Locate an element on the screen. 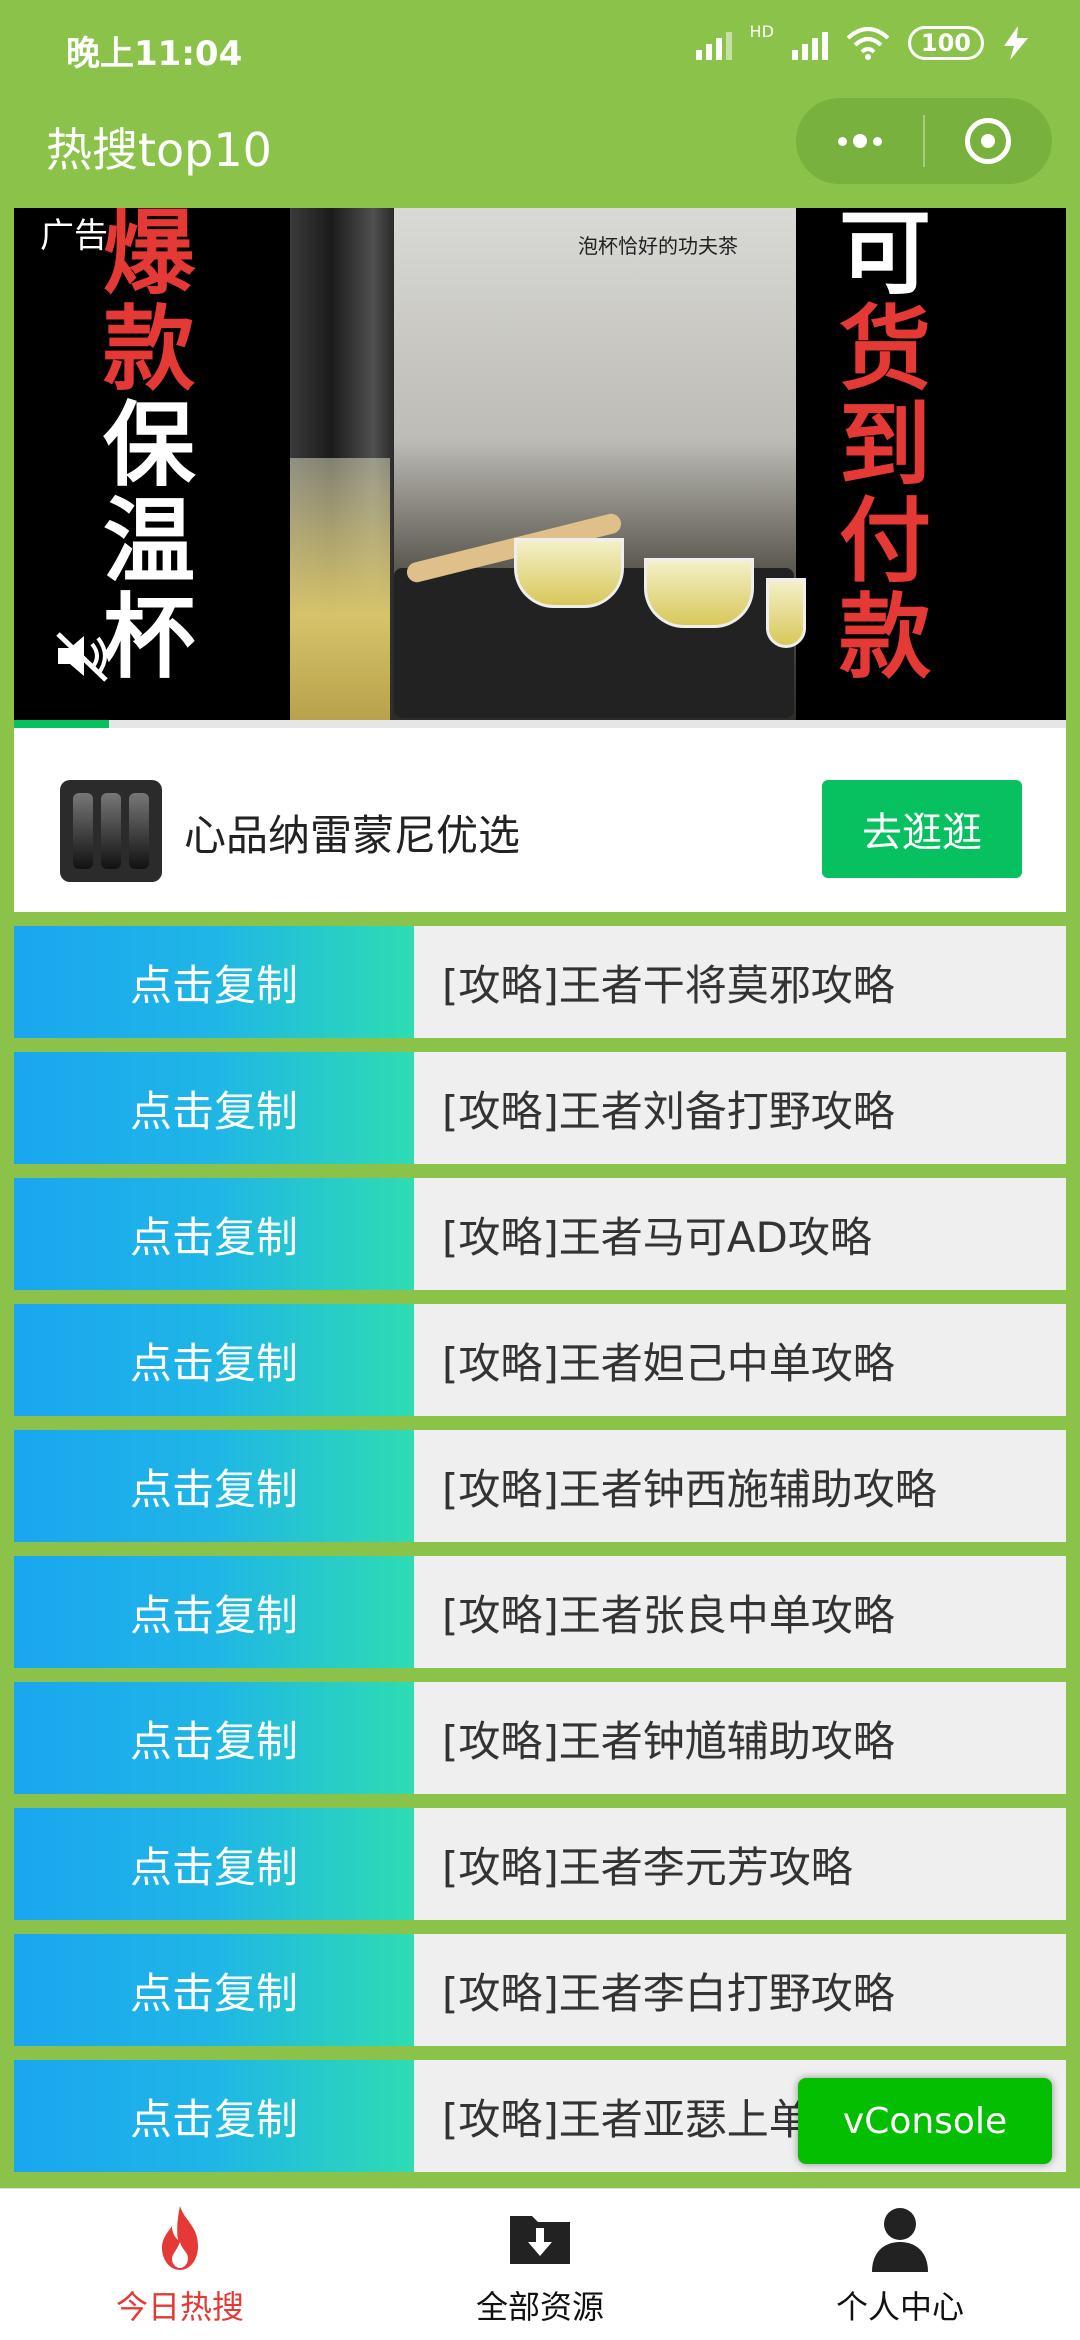  list-item: 点击复制 [攻略]王者马可AD攻略 is located at coordinates (540, 1234).